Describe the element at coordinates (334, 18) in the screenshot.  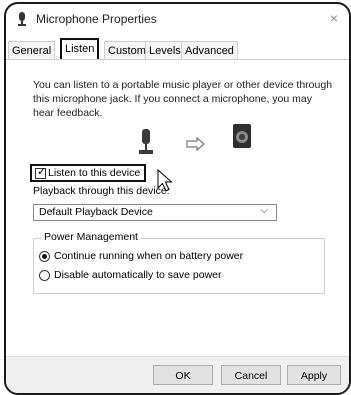
I see `close-button: ×` at that location.